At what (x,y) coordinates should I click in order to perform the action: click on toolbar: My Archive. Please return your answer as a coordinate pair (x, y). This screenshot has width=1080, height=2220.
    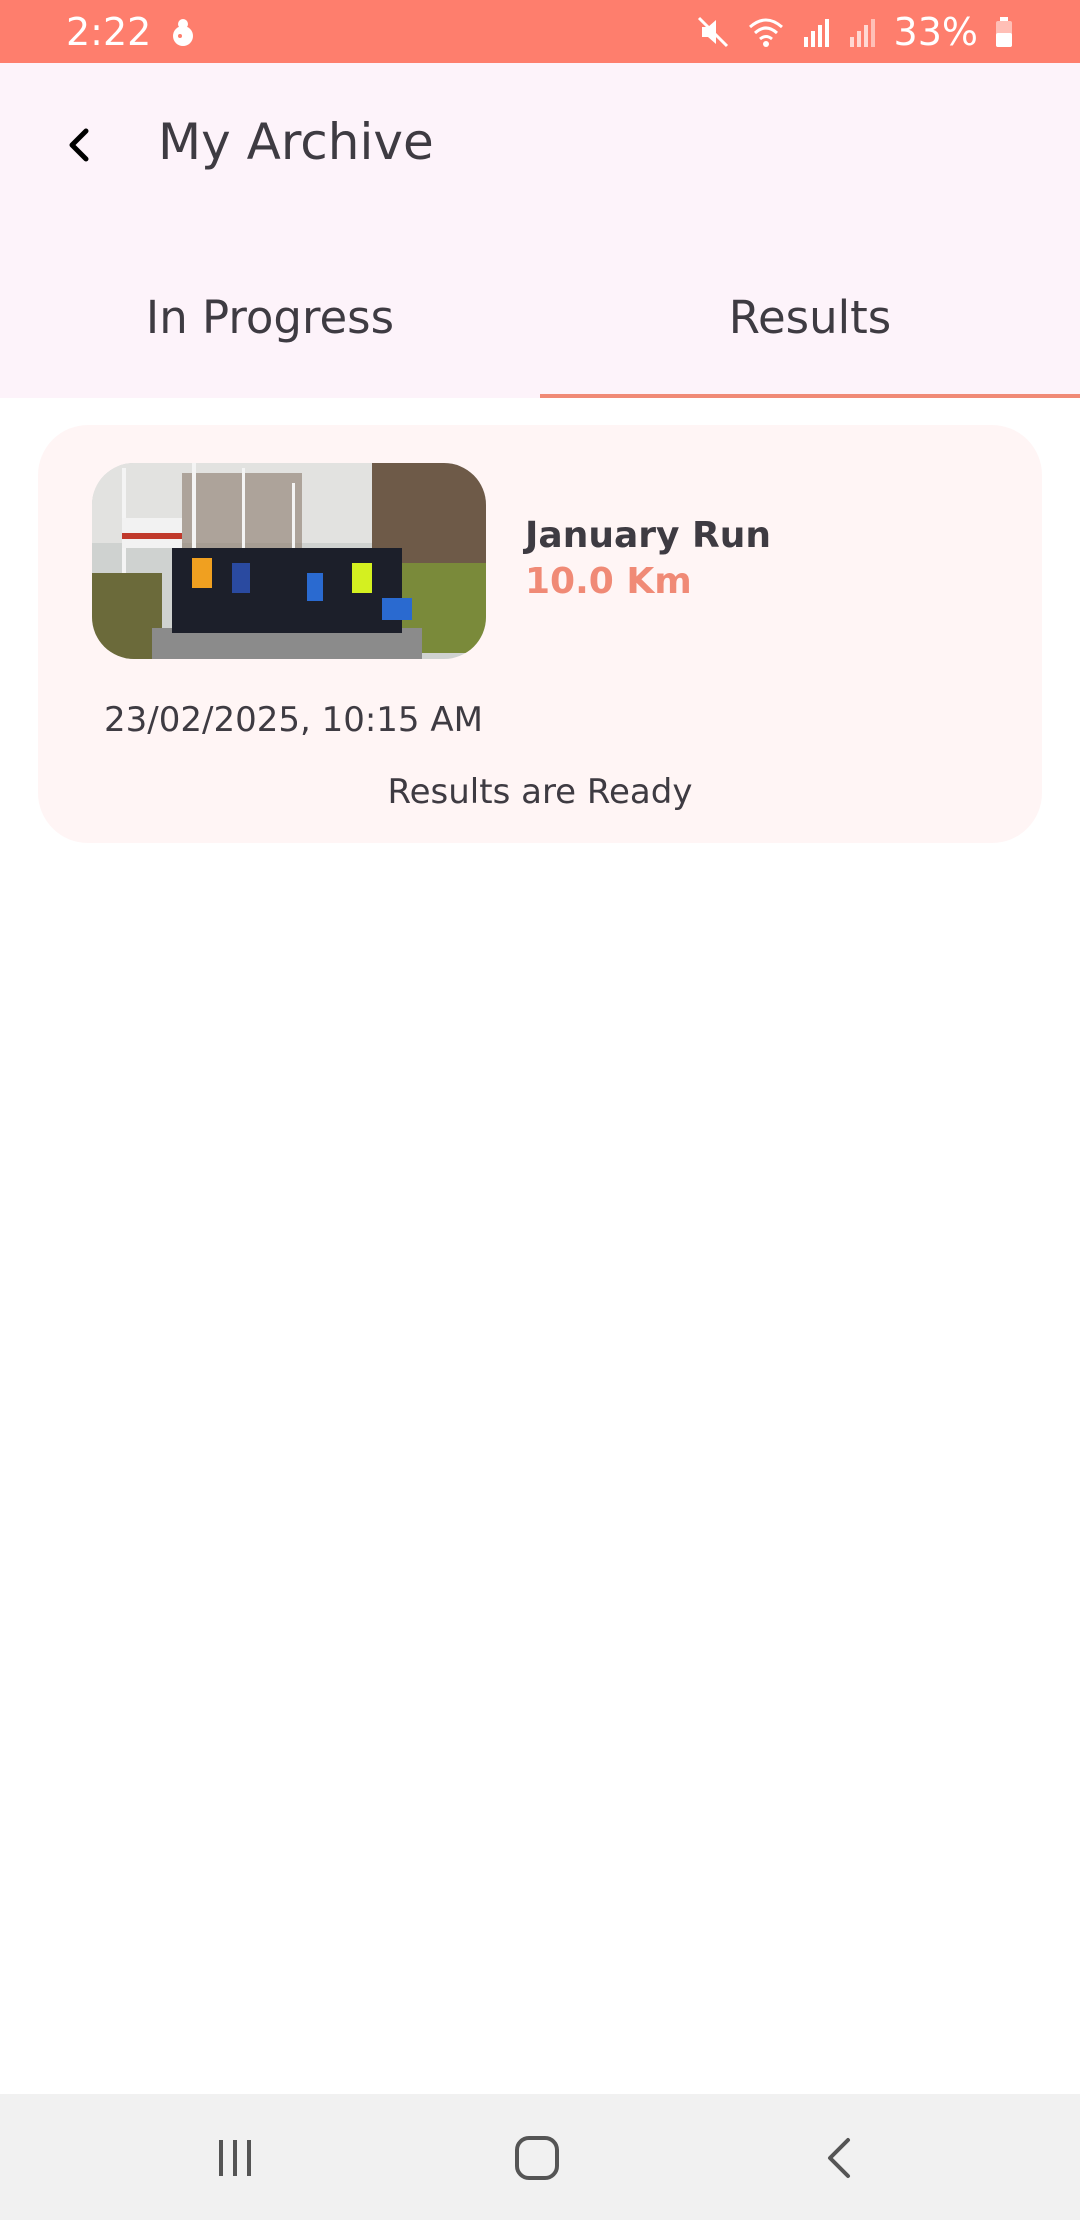
    Looking at the image, I should click on (540, 148).